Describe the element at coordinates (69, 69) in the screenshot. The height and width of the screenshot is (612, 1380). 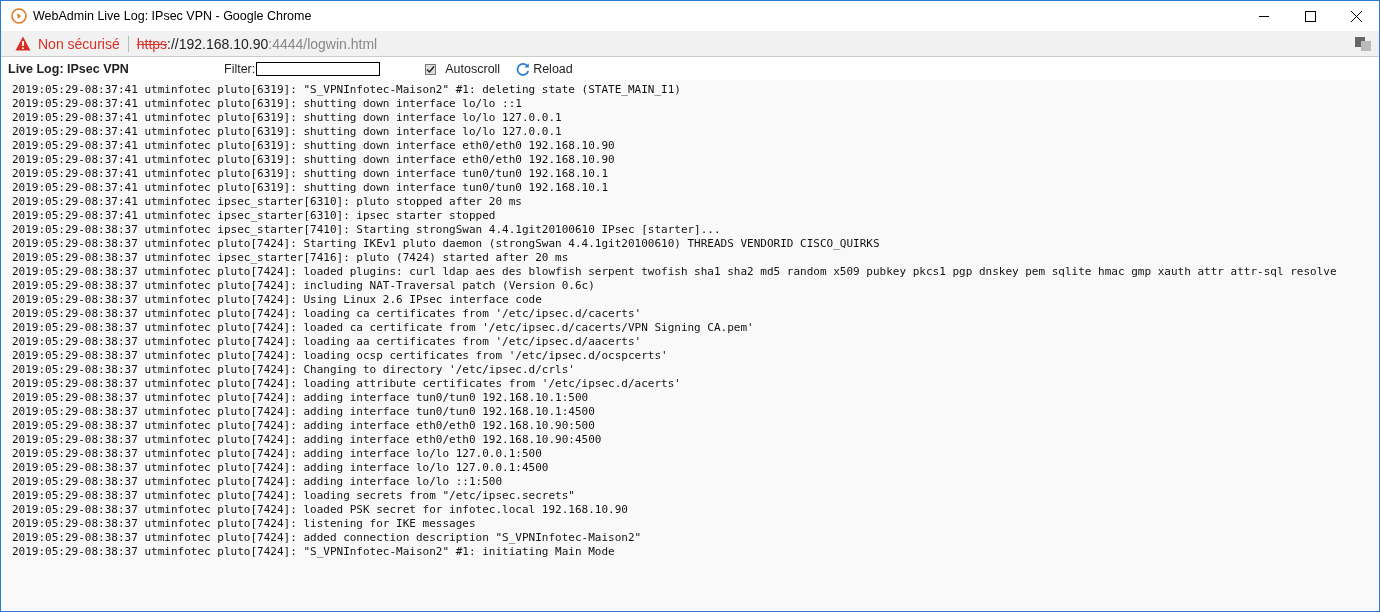
I see `page-title: Live Log: IPsec VPN` at that location.